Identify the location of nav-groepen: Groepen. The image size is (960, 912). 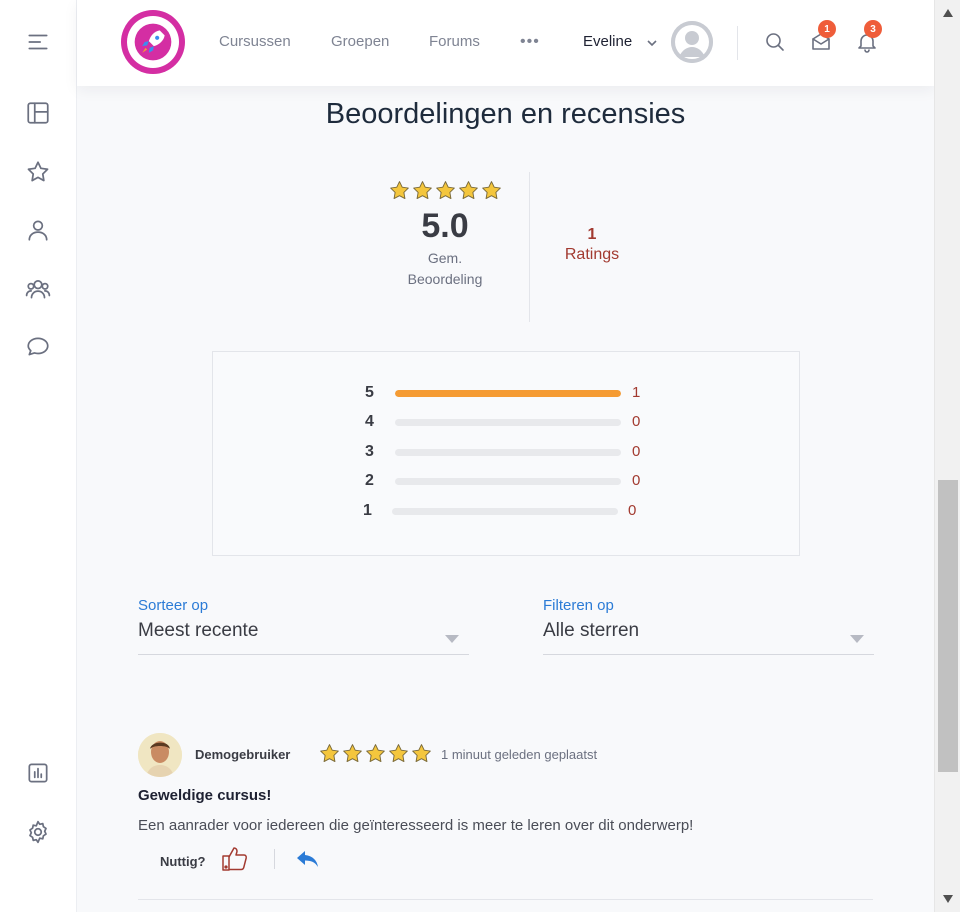
(360, 41).